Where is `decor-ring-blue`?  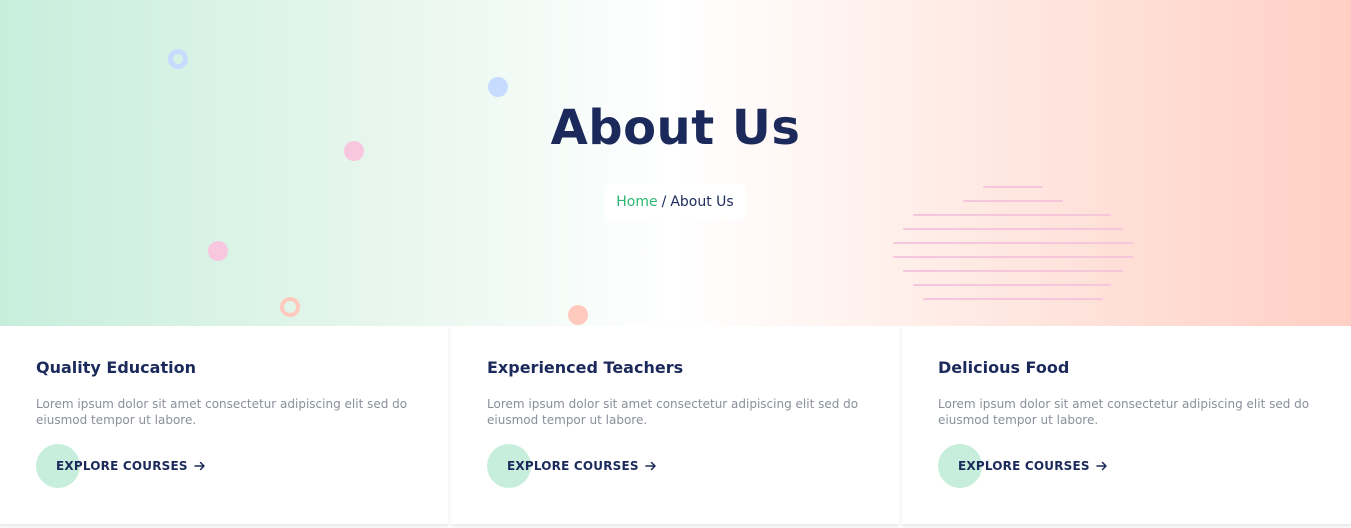 decor-ring-blue is located at coordinates (178, 59).